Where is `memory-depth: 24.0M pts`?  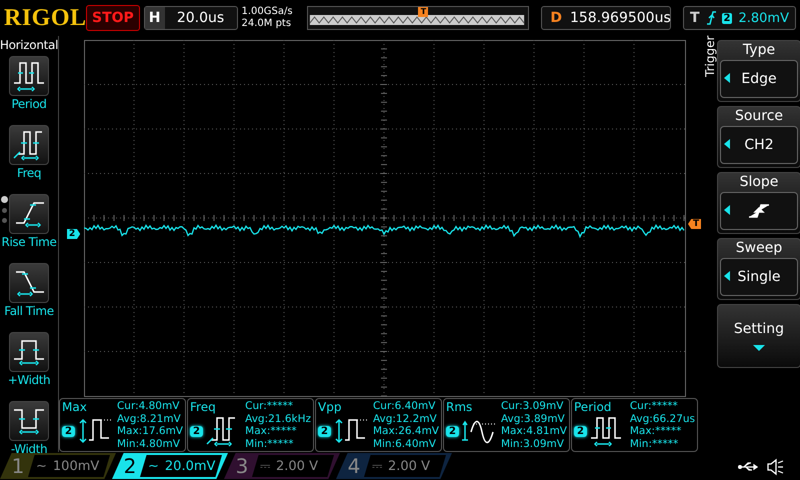 memory-depth: 24.0M pts is located at coordinates (267, 24).